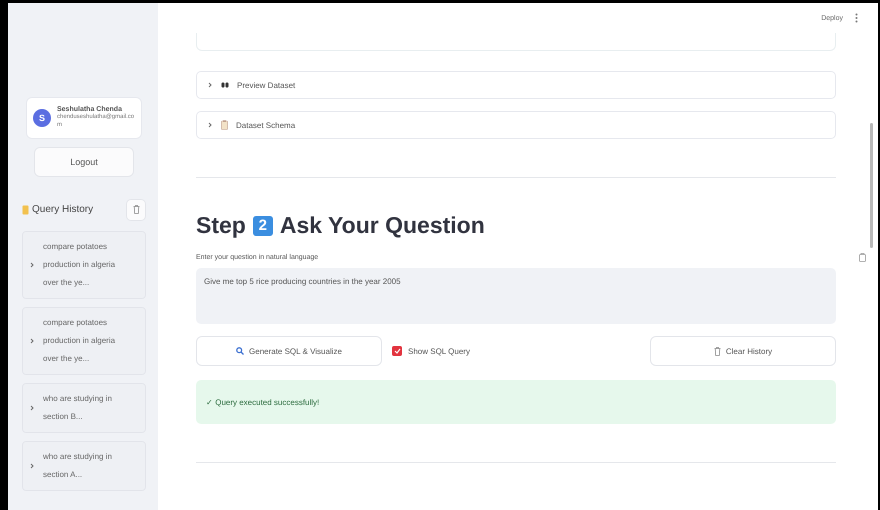 The image size is (880, 510). I want to click on search-icon, so click(240, 351).